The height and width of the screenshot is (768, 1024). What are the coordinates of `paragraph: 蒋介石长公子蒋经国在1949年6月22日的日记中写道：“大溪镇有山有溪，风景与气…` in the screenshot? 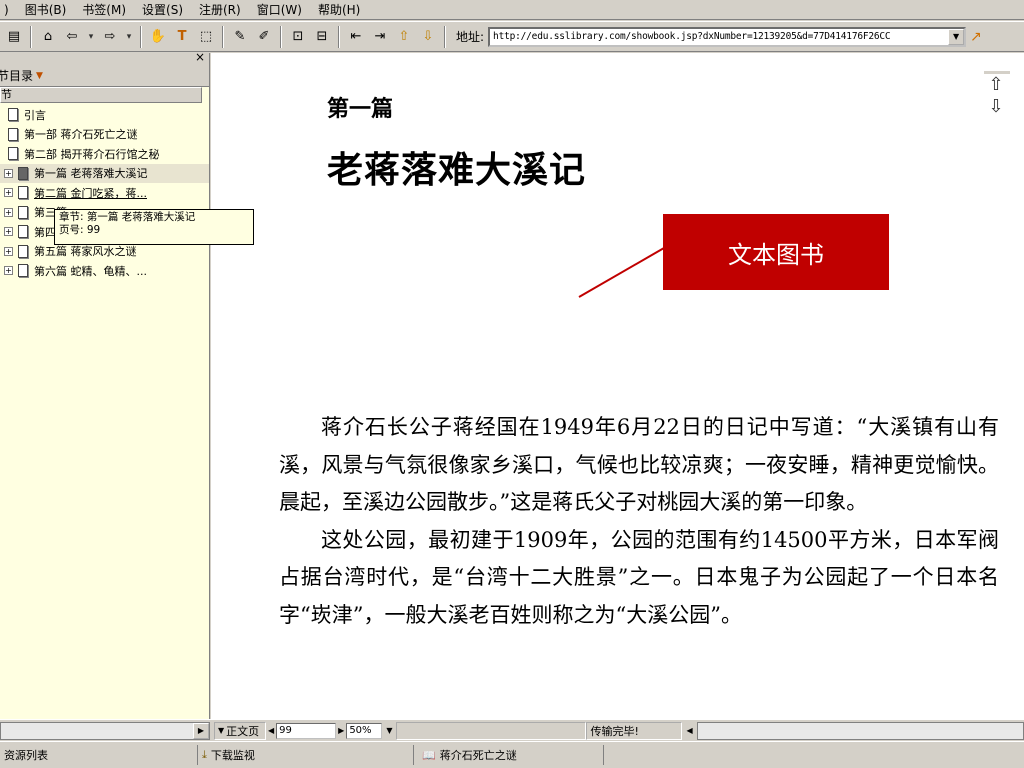 It's located at (639, 464).